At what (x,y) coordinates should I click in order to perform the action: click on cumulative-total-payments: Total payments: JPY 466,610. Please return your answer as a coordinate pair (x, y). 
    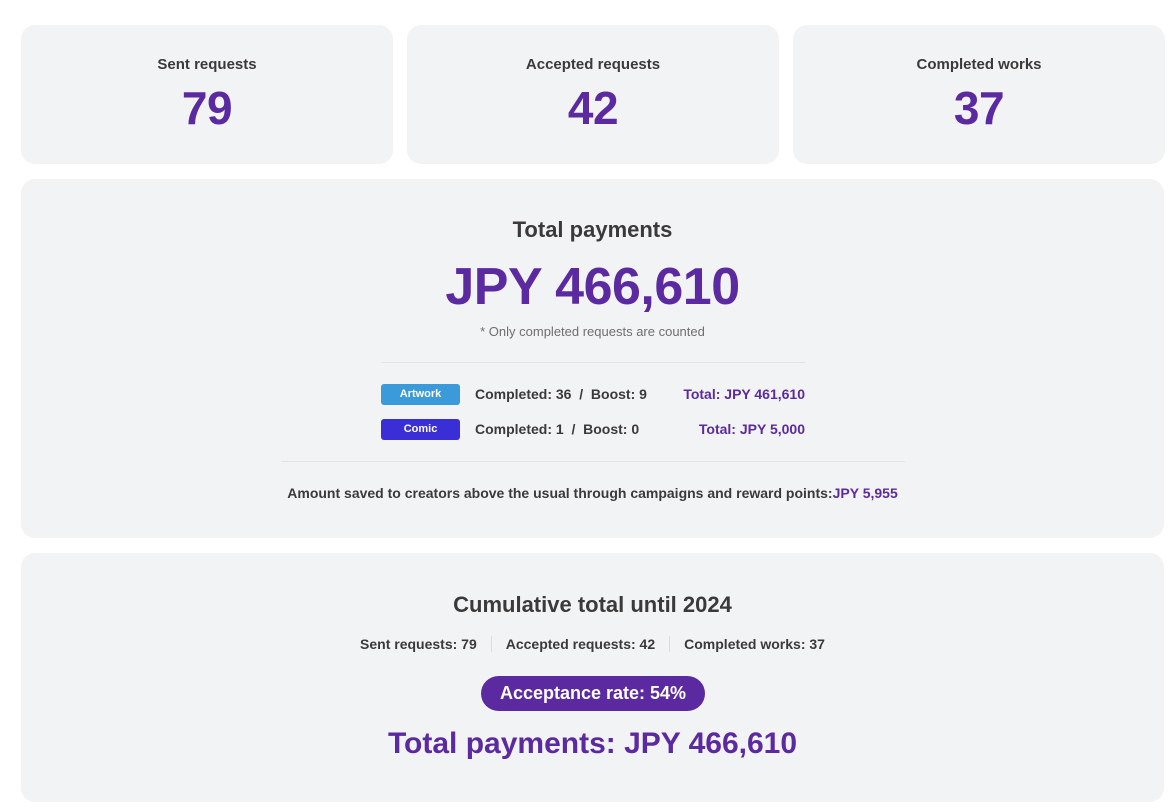
    Looking at the image, I should click on (592, 743).